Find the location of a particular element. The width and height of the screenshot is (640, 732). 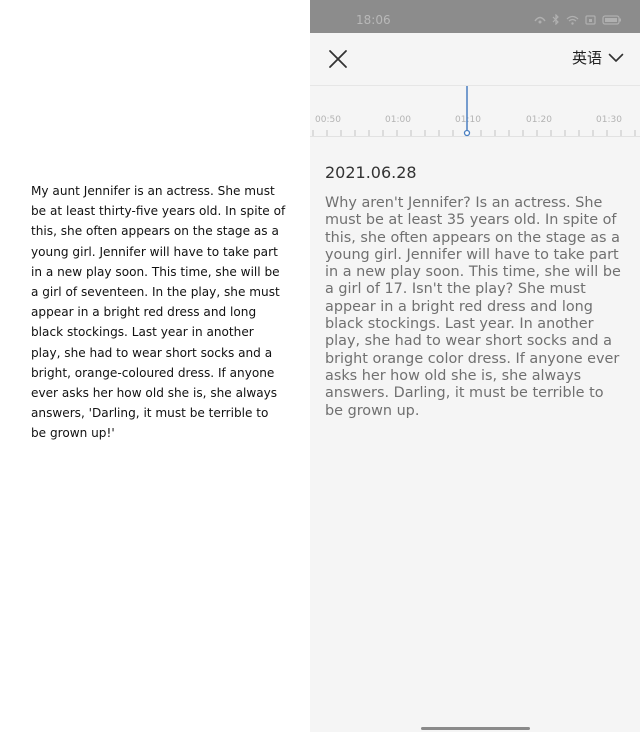

battery-icon is located at coordinates (612, 21).